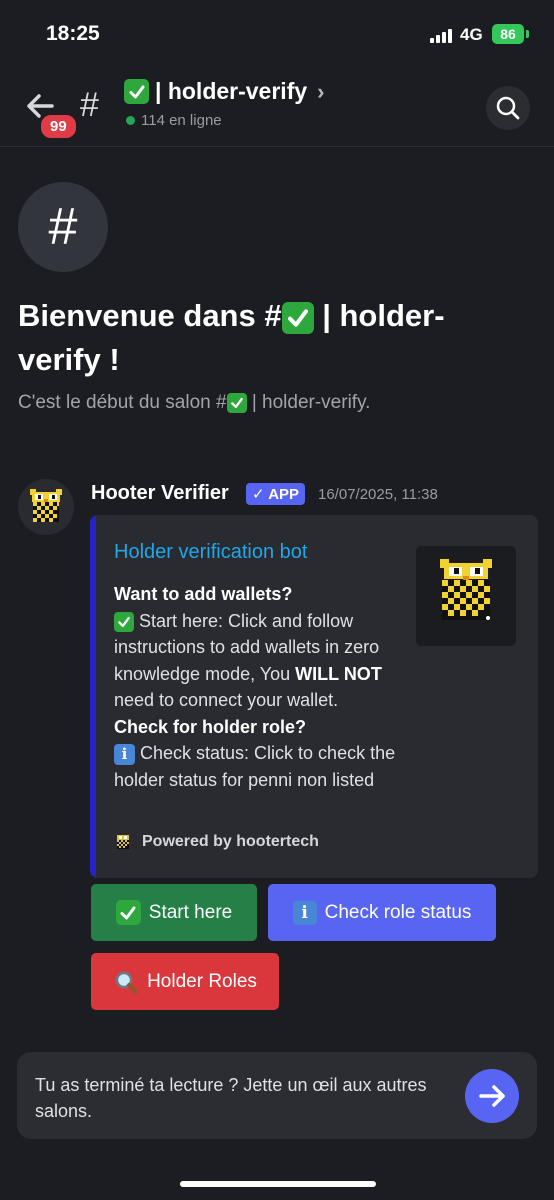 The image size is (554, 1200). I want to click on owl-avatar-icon, so click(46, 507).